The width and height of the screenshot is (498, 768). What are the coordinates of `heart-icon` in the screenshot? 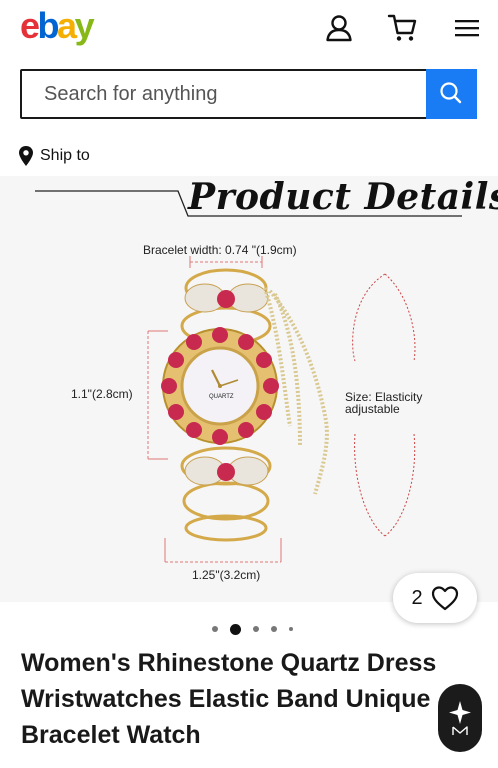 It's located at (444, 598).